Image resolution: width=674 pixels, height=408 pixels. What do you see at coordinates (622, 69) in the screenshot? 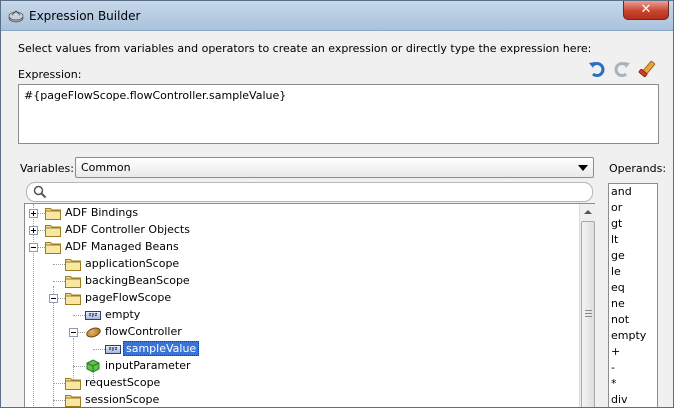
I see `redo-icon` at bounding box center [622, 69].